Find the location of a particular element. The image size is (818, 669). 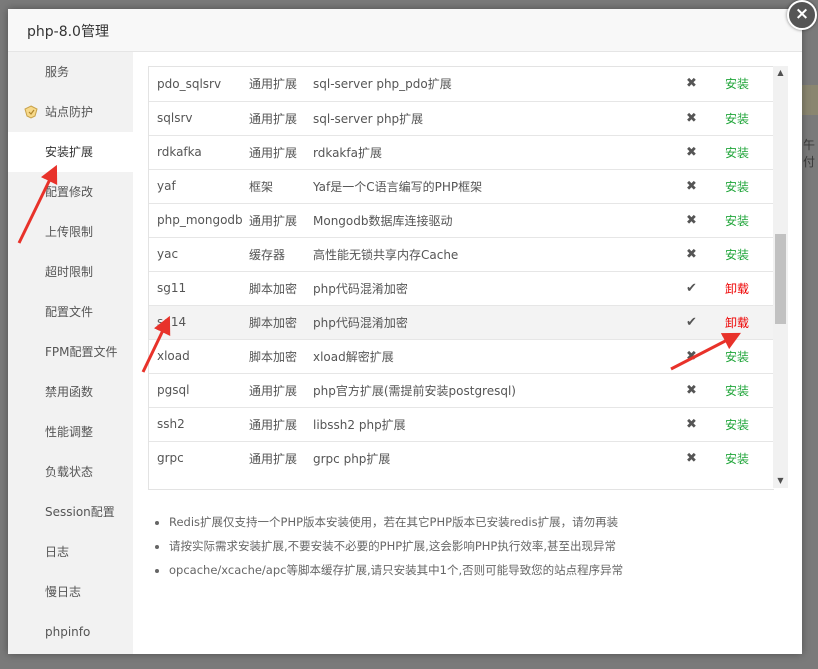

sidebar-item-performance: 性能调整 is located at coordinates (70, 432).